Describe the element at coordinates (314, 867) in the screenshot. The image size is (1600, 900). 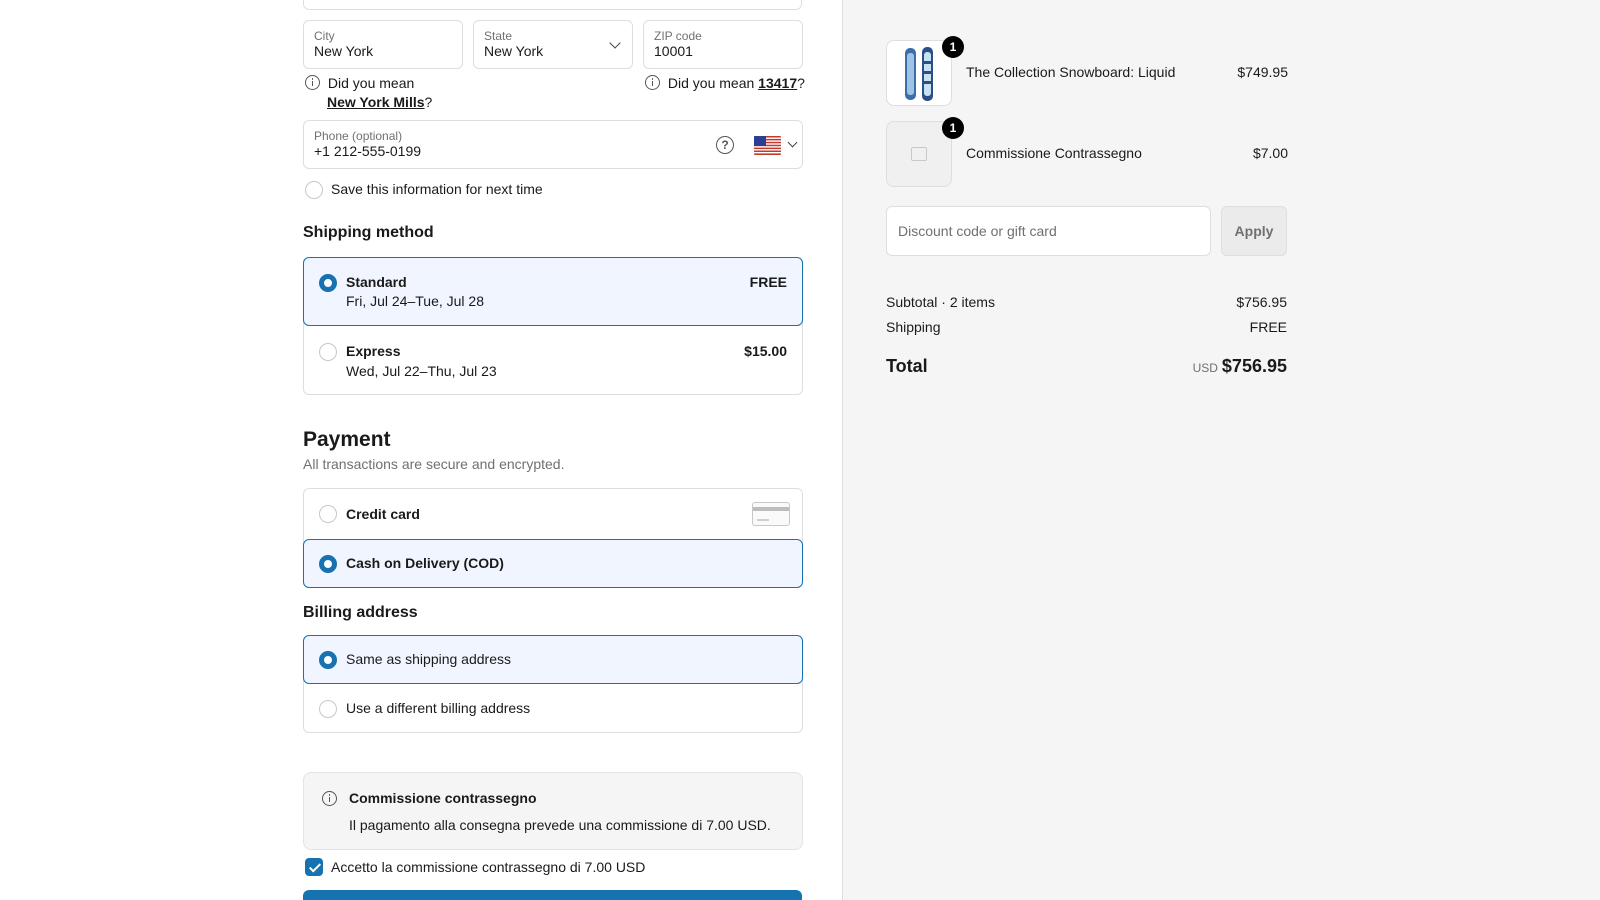
I see `cod-accept-checkbox` at that location.